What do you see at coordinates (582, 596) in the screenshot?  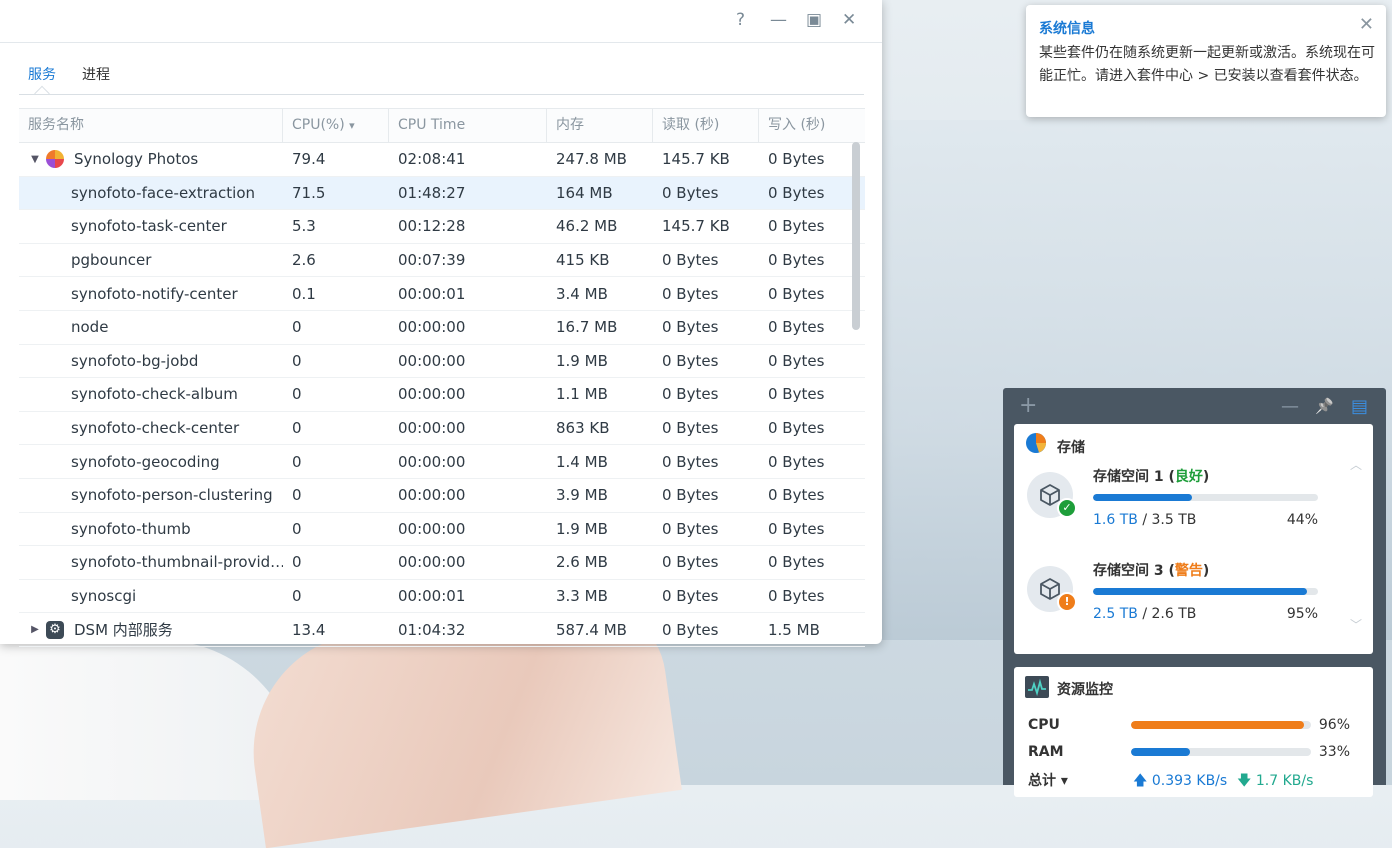 I see `memory-cell: 3.3 MB` at bounding box center [582, 596].